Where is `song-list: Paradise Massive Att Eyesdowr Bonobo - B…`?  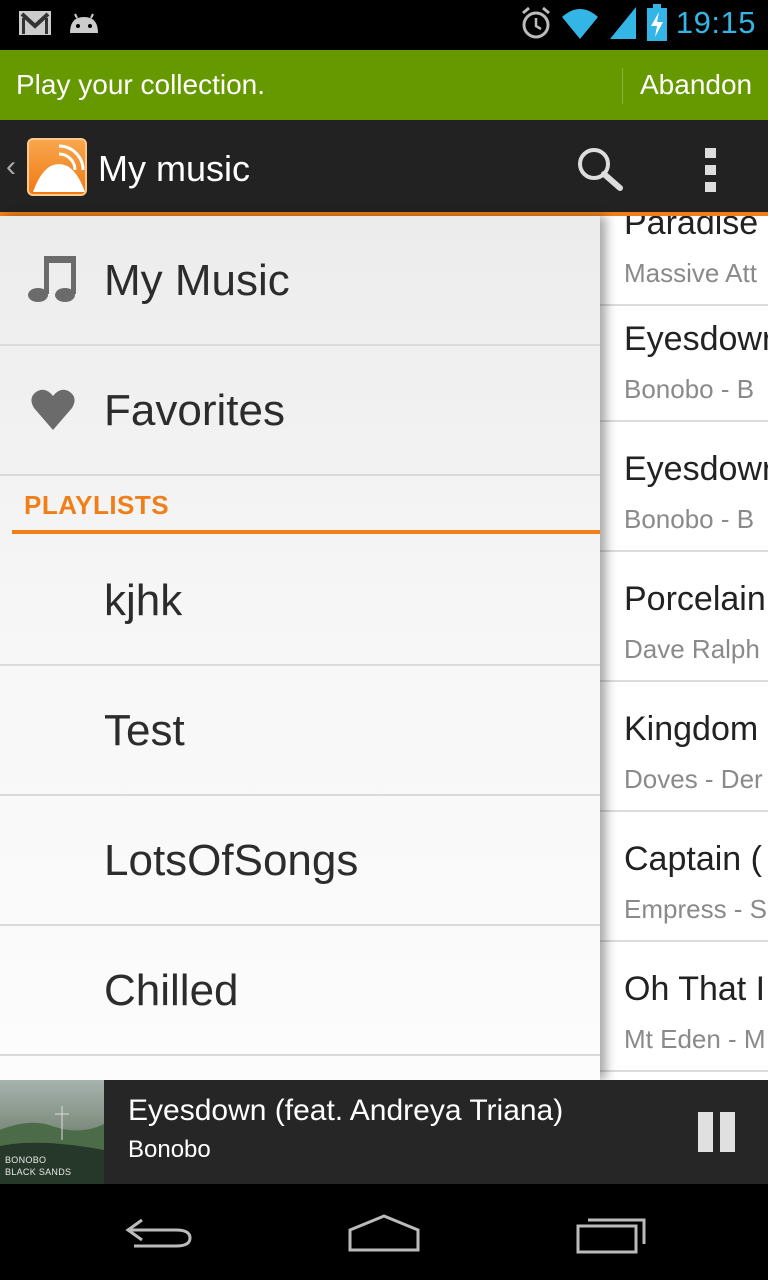
song-list: Paradise Massive Att Eyesdowr Bonobo - B… is located at coordinates (683, 648).